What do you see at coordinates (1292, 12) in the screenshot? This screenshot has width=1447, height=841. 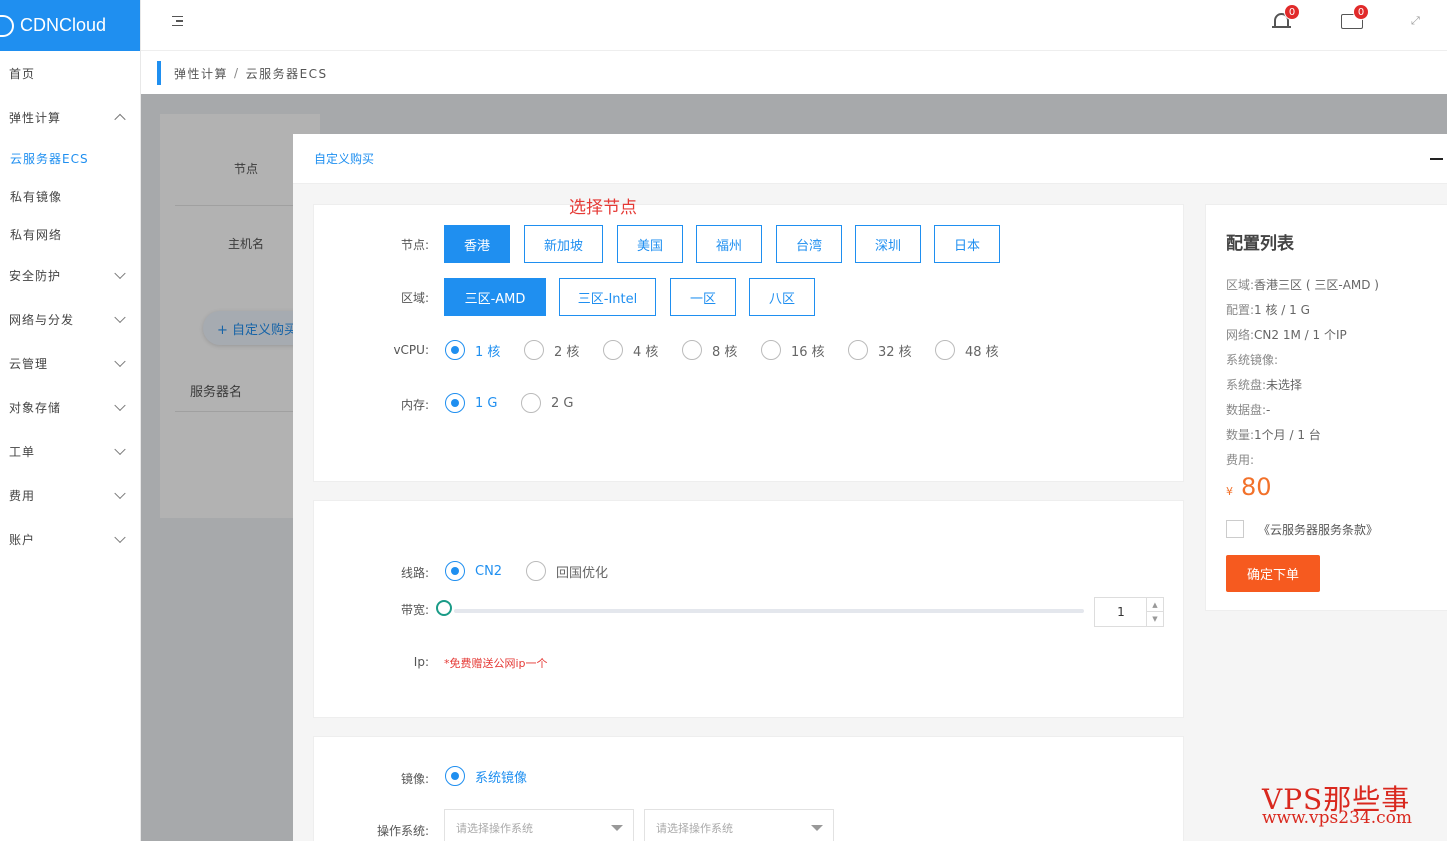 I see `notification-badge: 0` at bounding box center [1292, 12].